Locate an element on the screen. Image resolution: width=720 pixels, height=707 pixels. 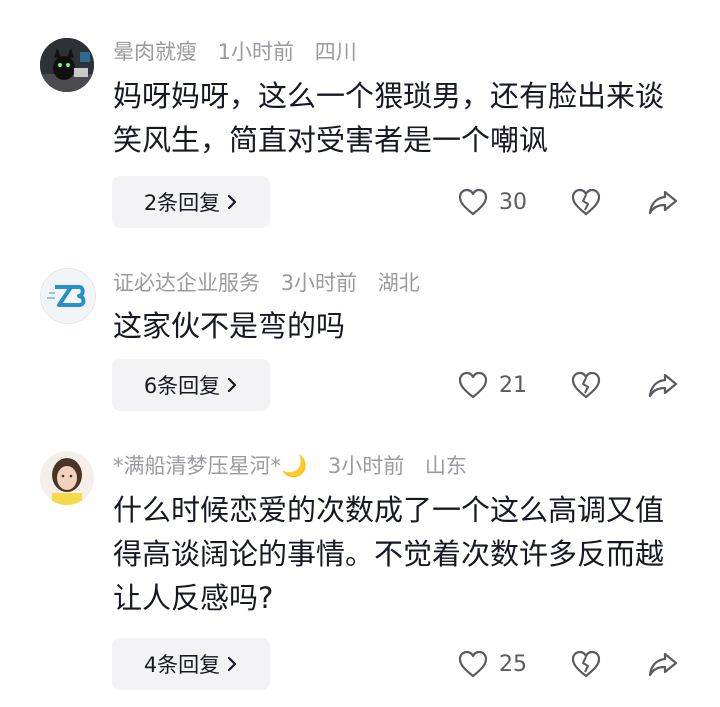
comment-text: 这家伙不是弯的吗 is located at coordinates (229, 326).